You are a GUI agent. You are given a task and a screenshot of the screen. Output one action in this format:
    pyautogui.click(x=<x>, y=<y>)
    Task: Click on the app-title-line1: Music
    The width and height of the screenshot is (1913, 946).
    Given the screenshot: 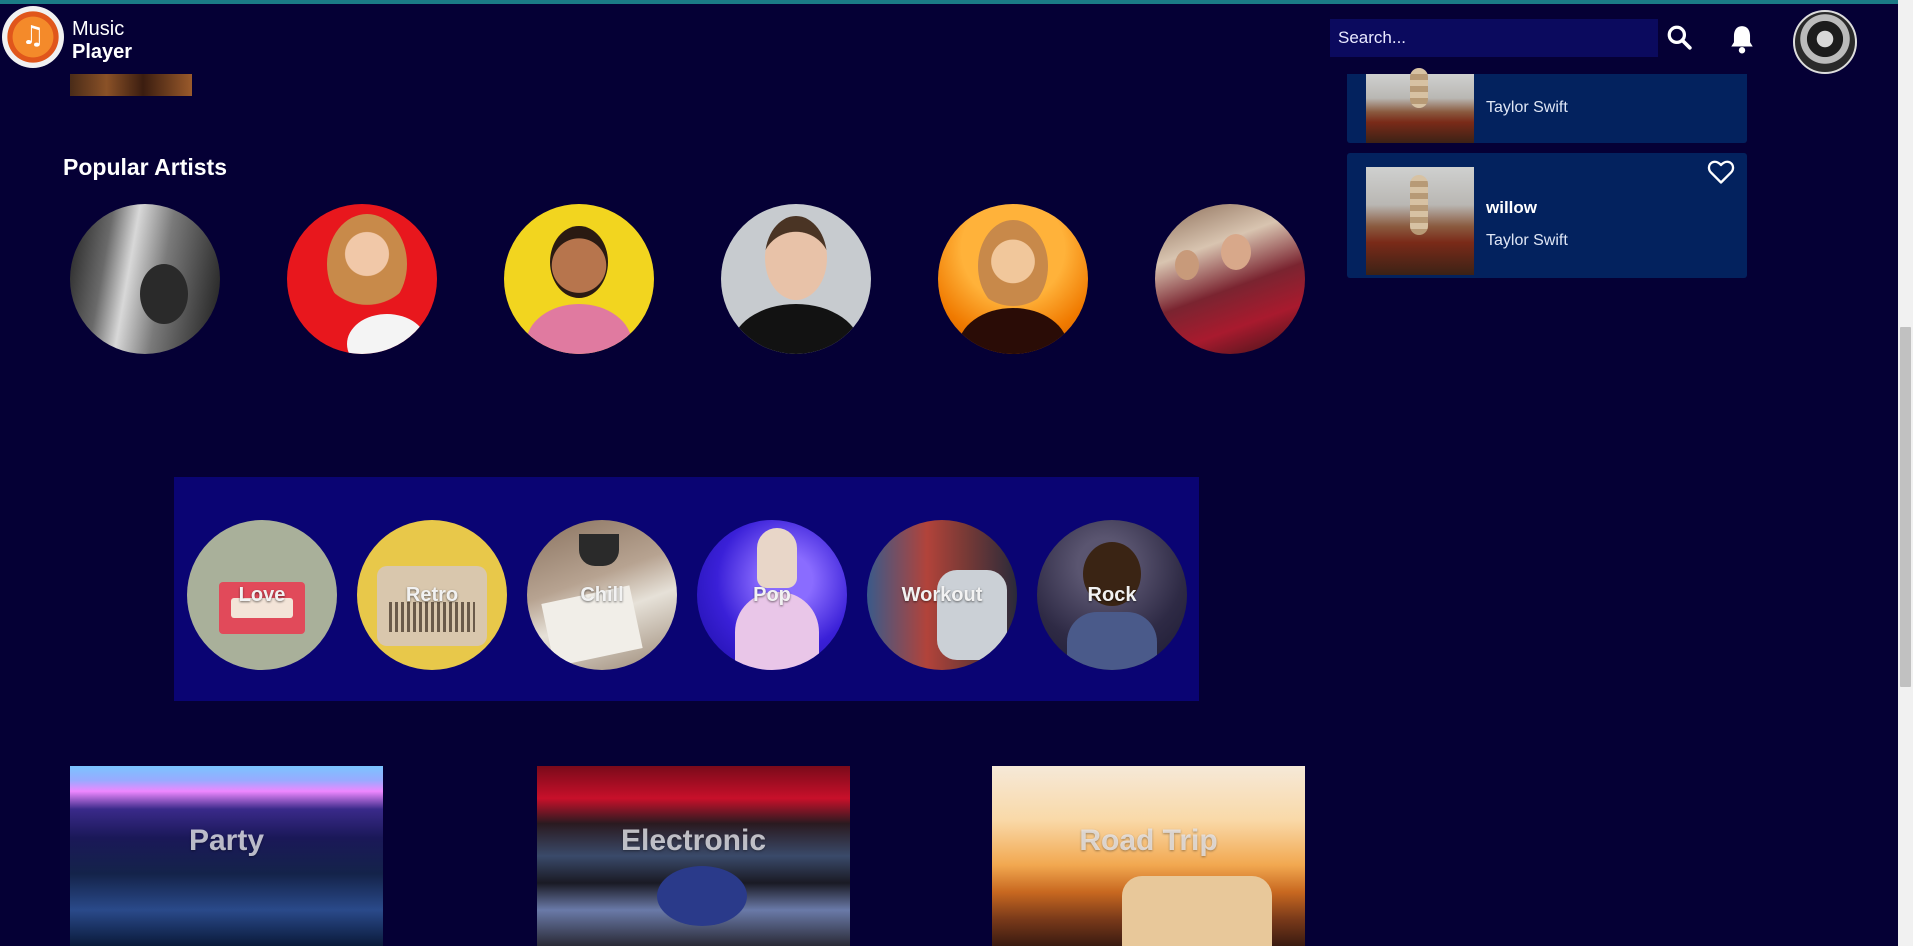 What is the action you would take?
    pyautogui.click(x=98, y=29)
    